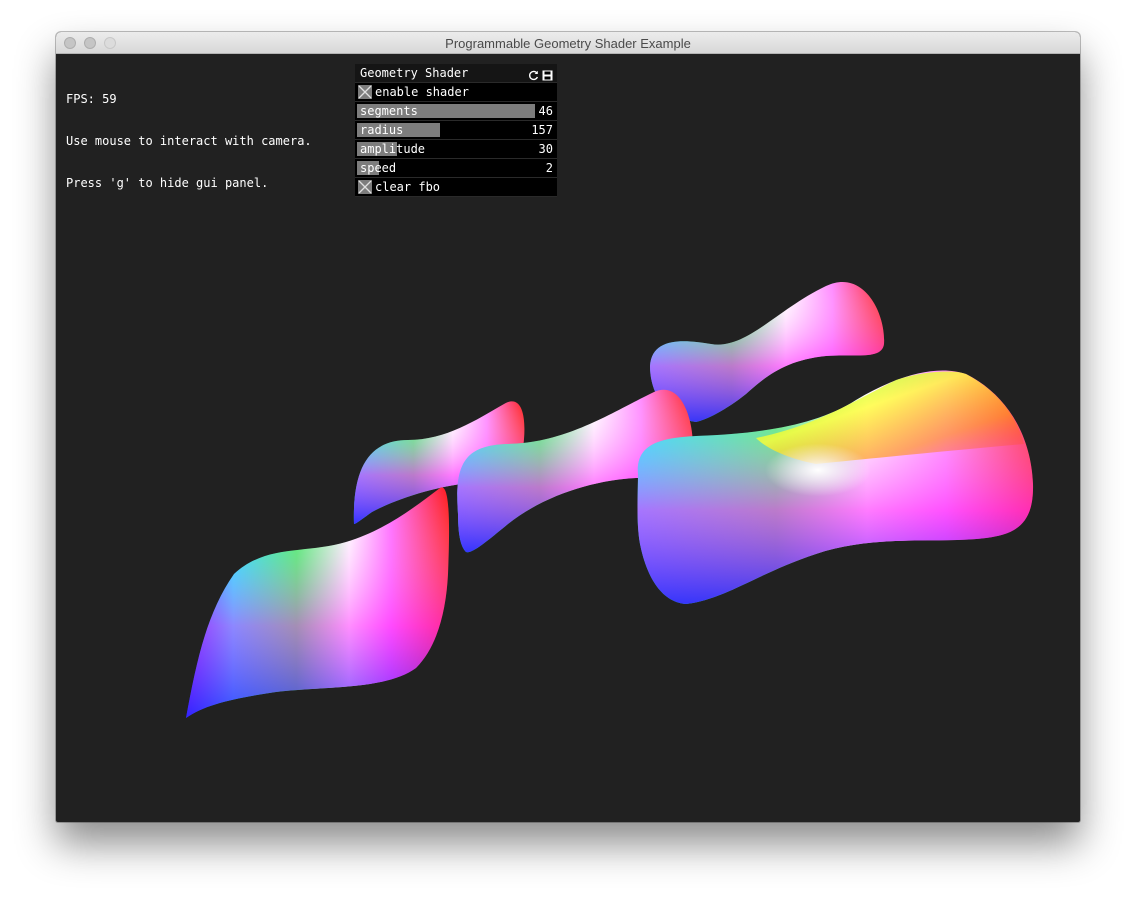 The image size is (1136, 902). Describe the element at coordinates (545, 111) in the screenshot. I see `segments-slider-value: 46` at that location.